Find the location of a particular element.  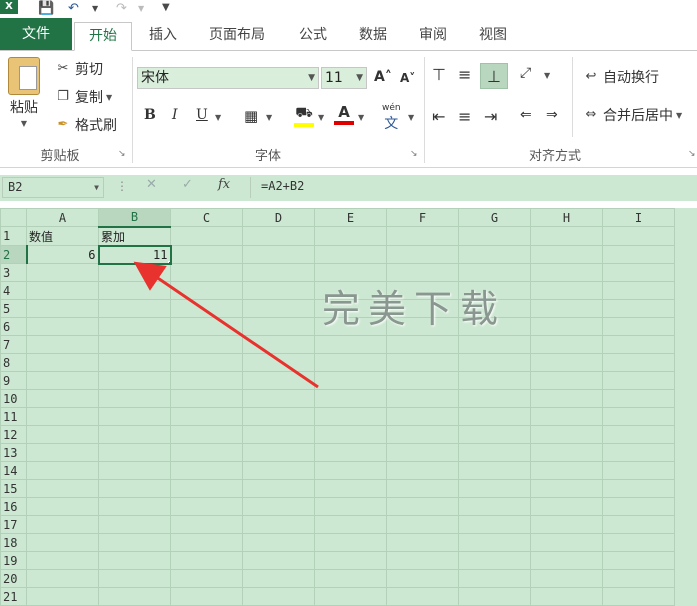

cell-b16 is located at coordinates (134, 506).